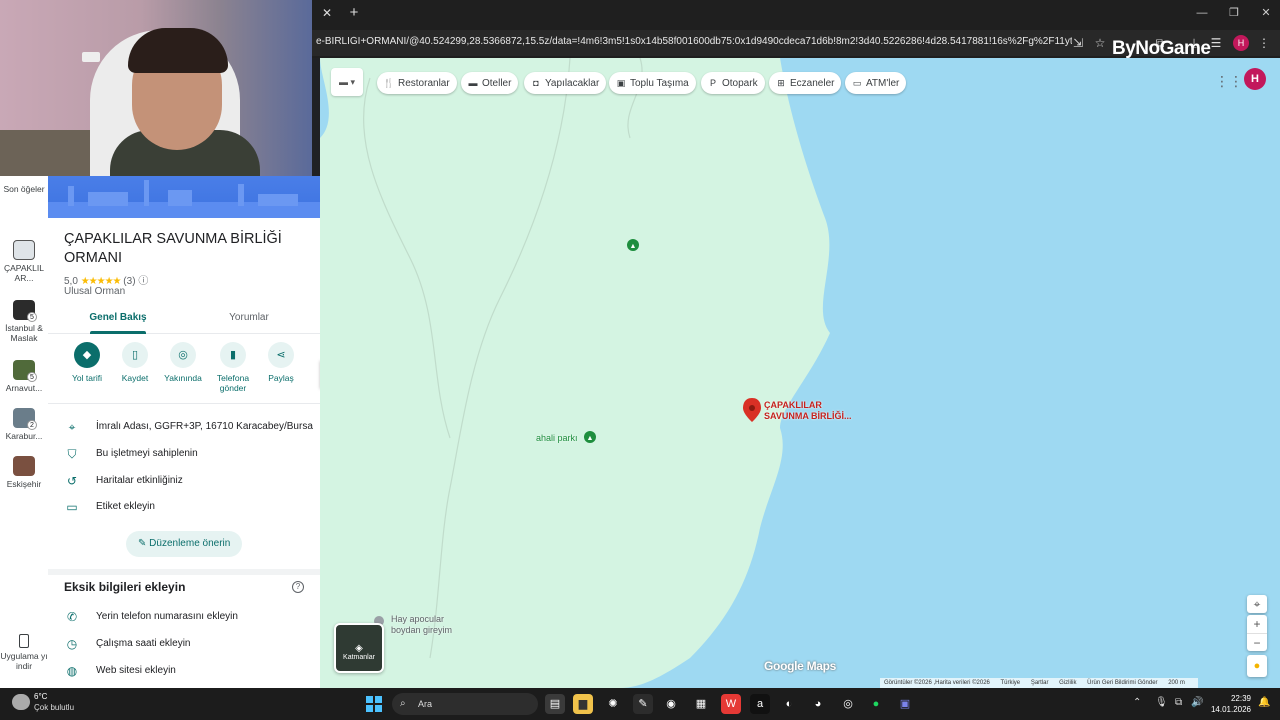 The width and height of the screenshot is (1280, 720). What do you see at coordinates (421, 625) in the screenshot?
I see `poi-label: Hay apocular boydan gireyim` at bounding box center [421, 625].